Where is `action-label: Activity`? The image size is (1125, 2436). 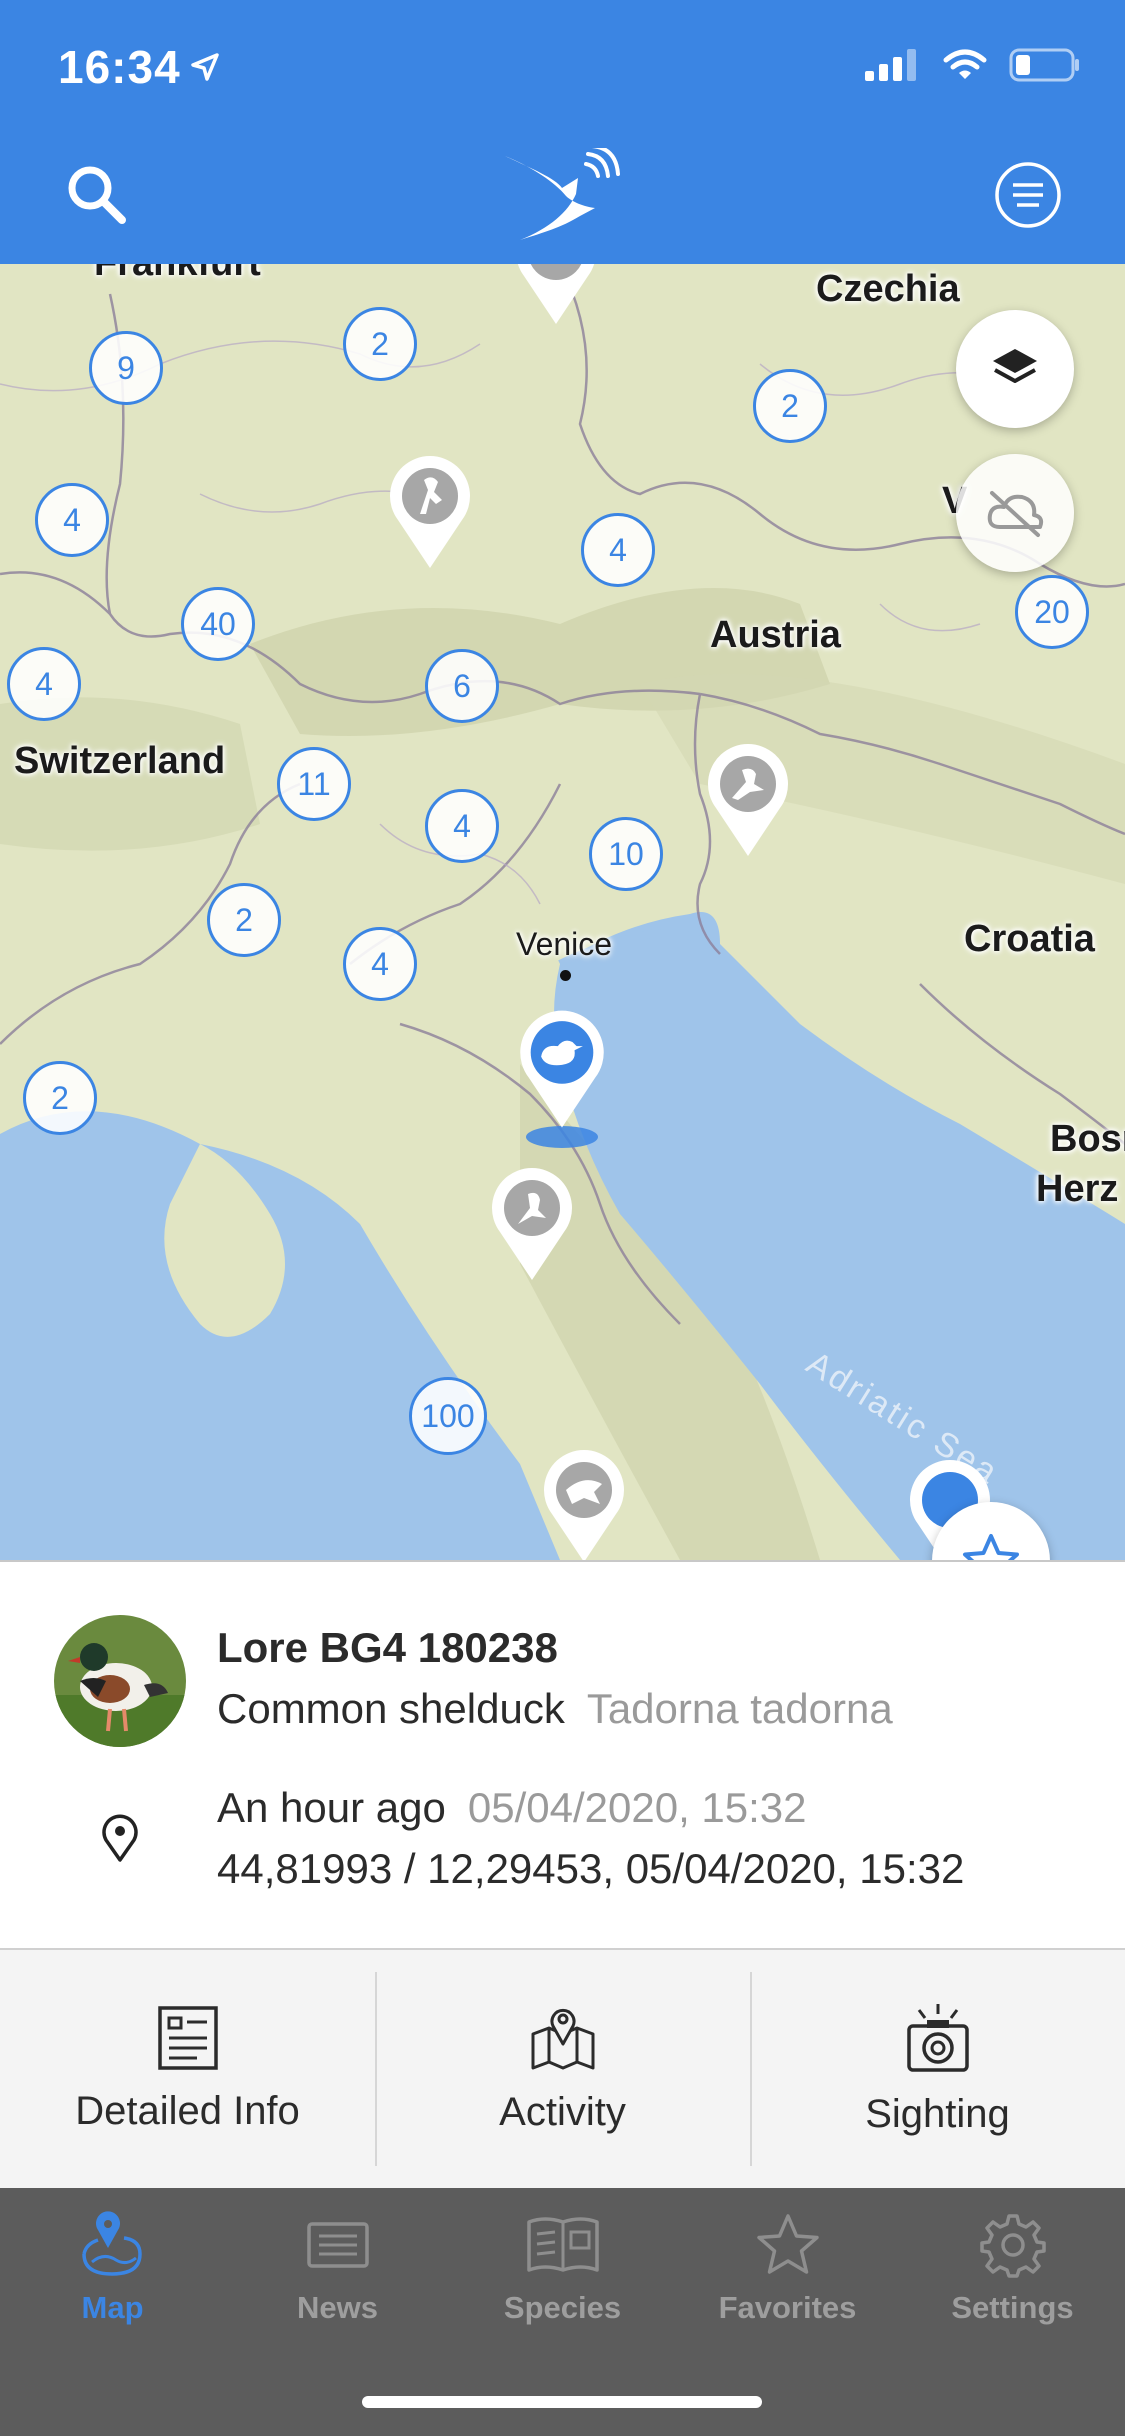
action-label: Activity is located at coordinates (562, 2111).